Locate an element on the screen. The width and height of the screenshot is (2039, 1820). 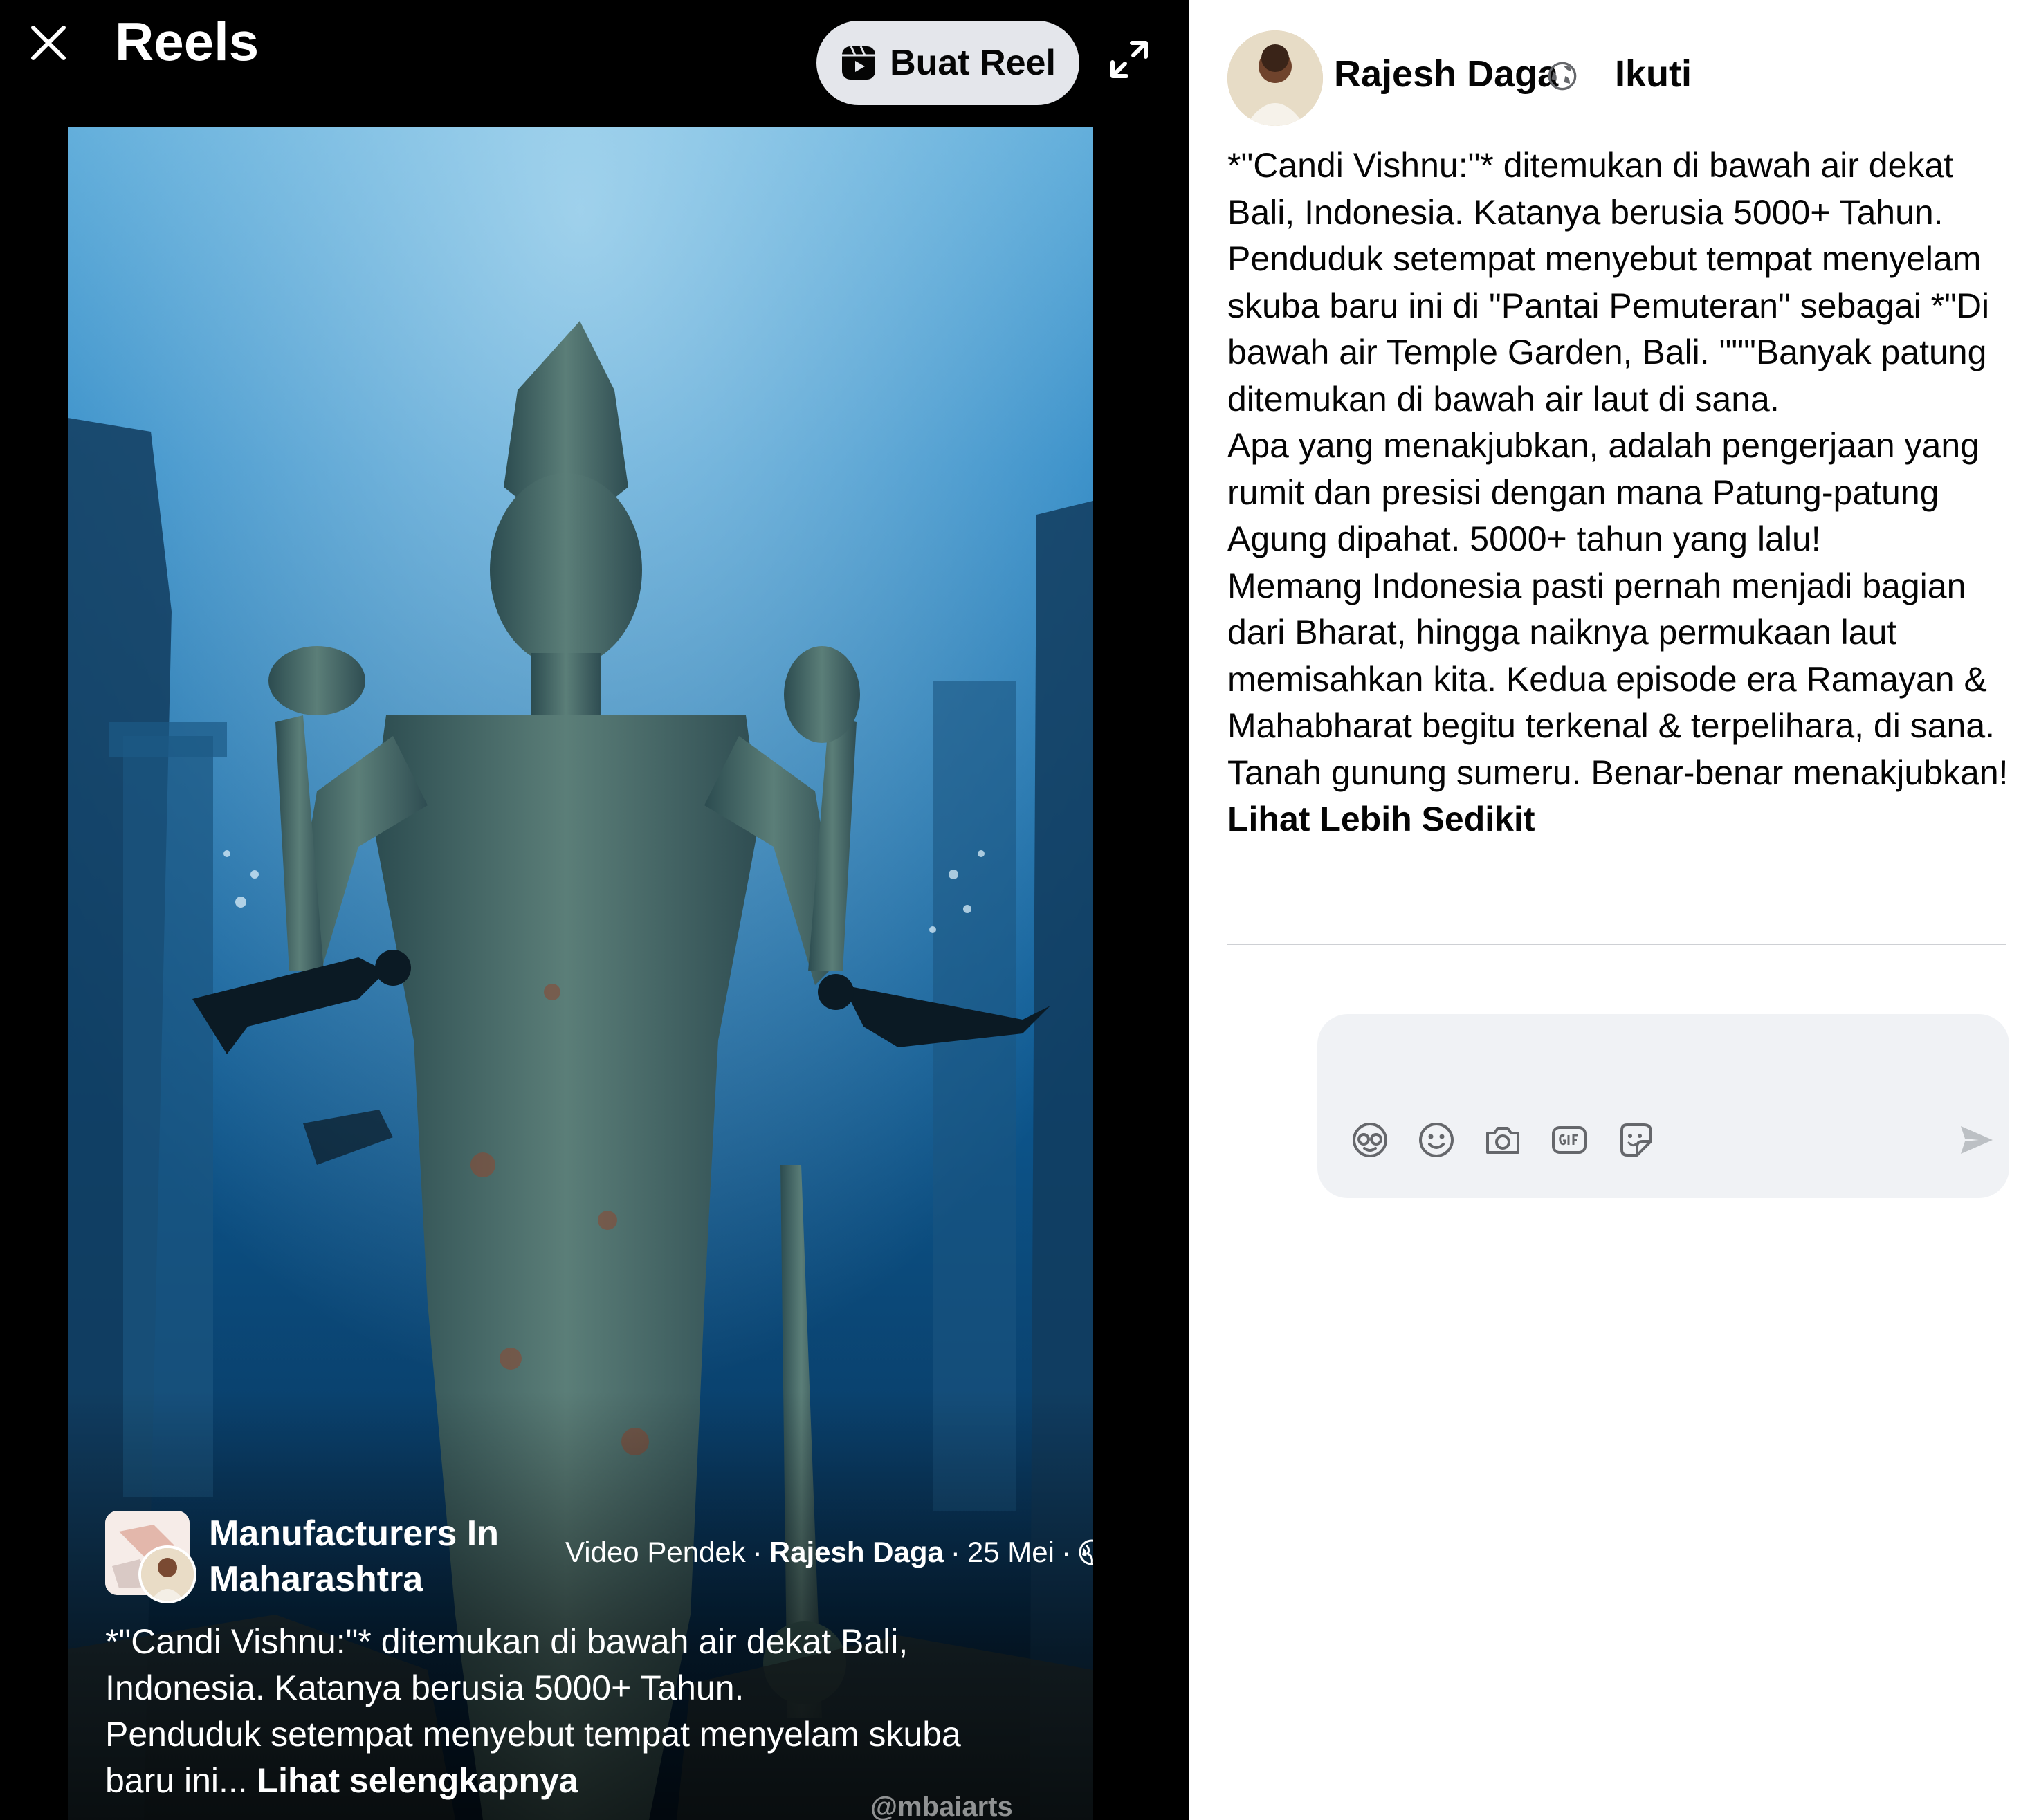
close-button is located at coordinates (48, 43).